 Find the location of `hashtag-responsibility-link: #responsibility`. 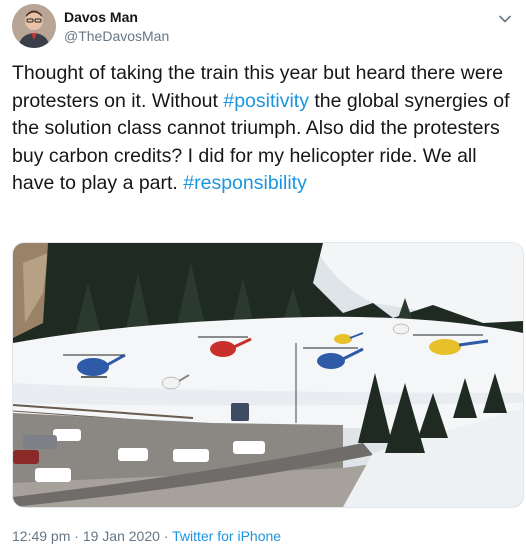

hashtag-responsibility-link: #responsibility is located at coordinates (245, 183).